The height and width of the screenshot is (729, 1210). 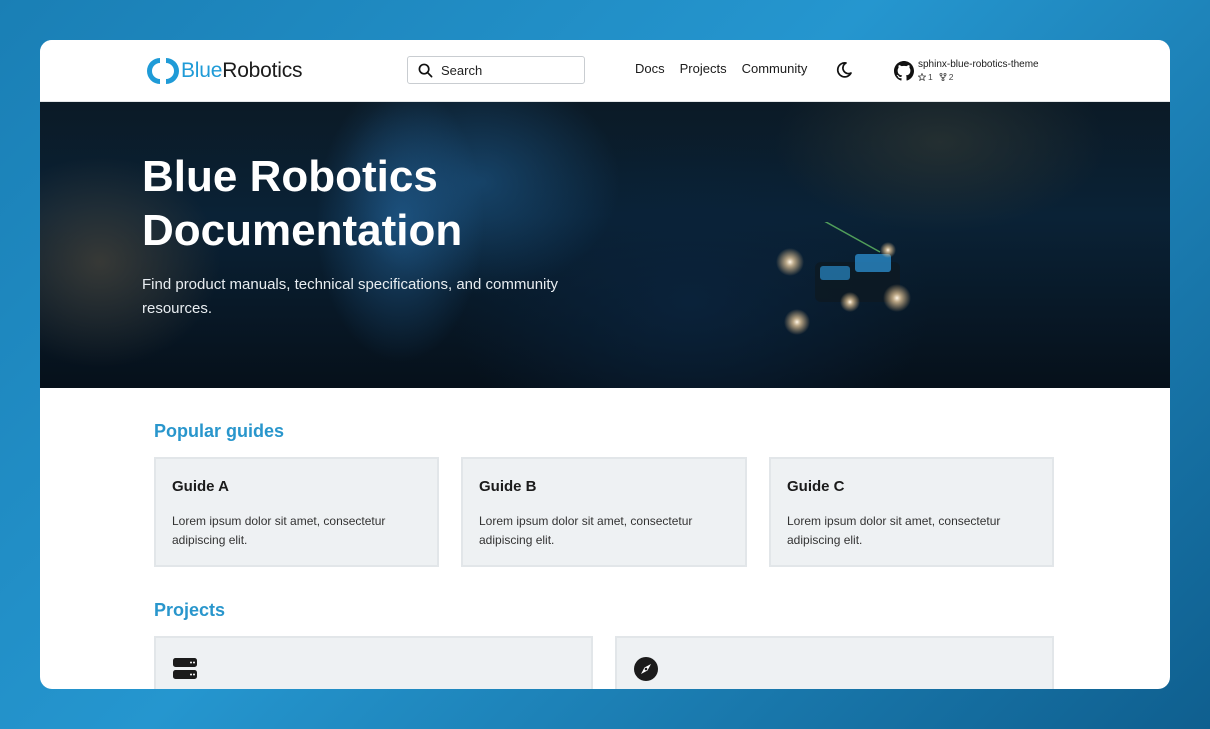 I want to click on popular-guides-heading: Popular guides, so click(x=219, y=431).